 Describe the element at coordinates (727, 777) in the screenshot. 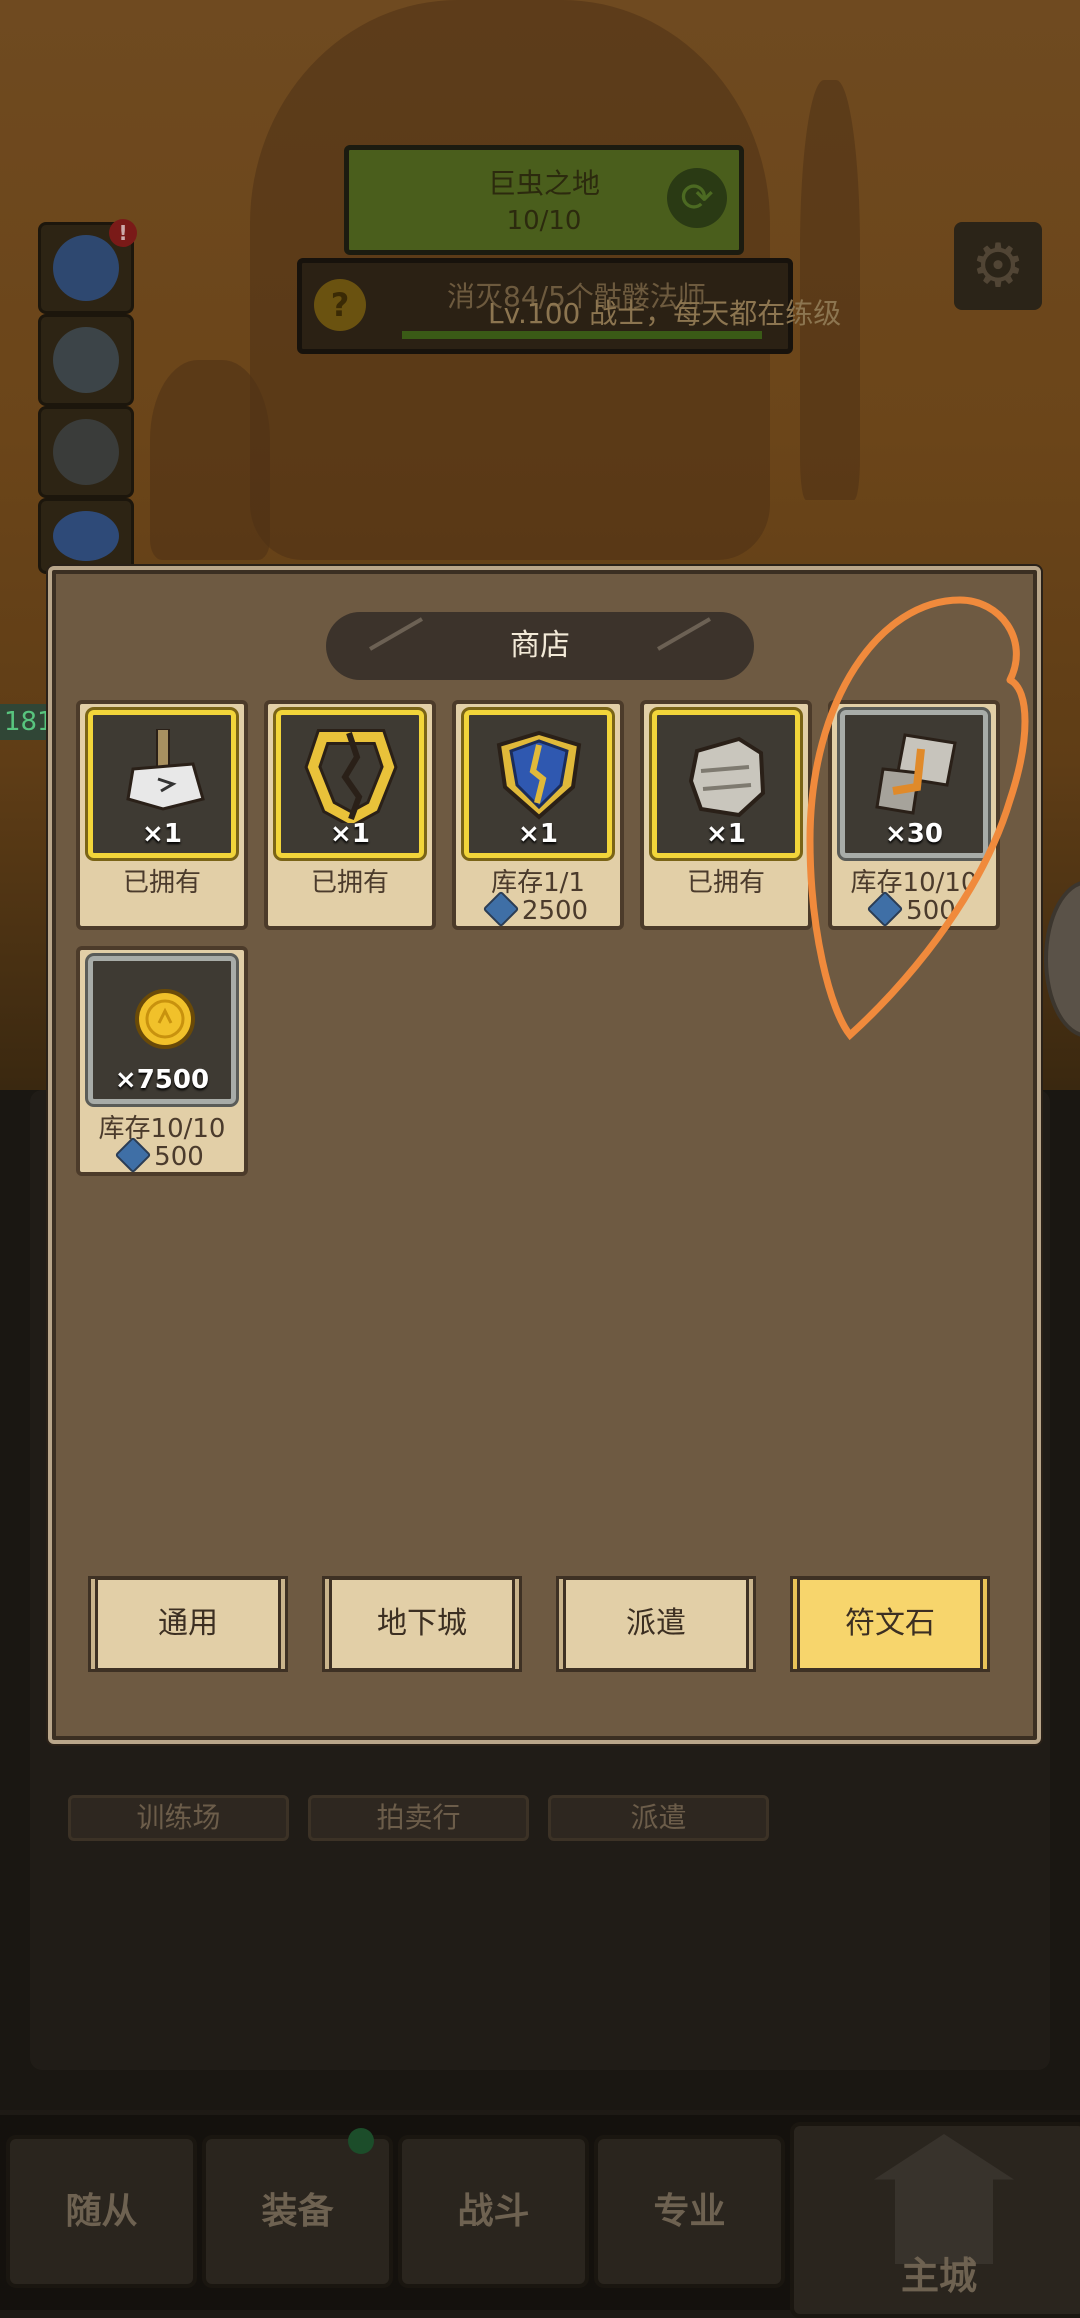

I see `stone-fist-icon` at that location.